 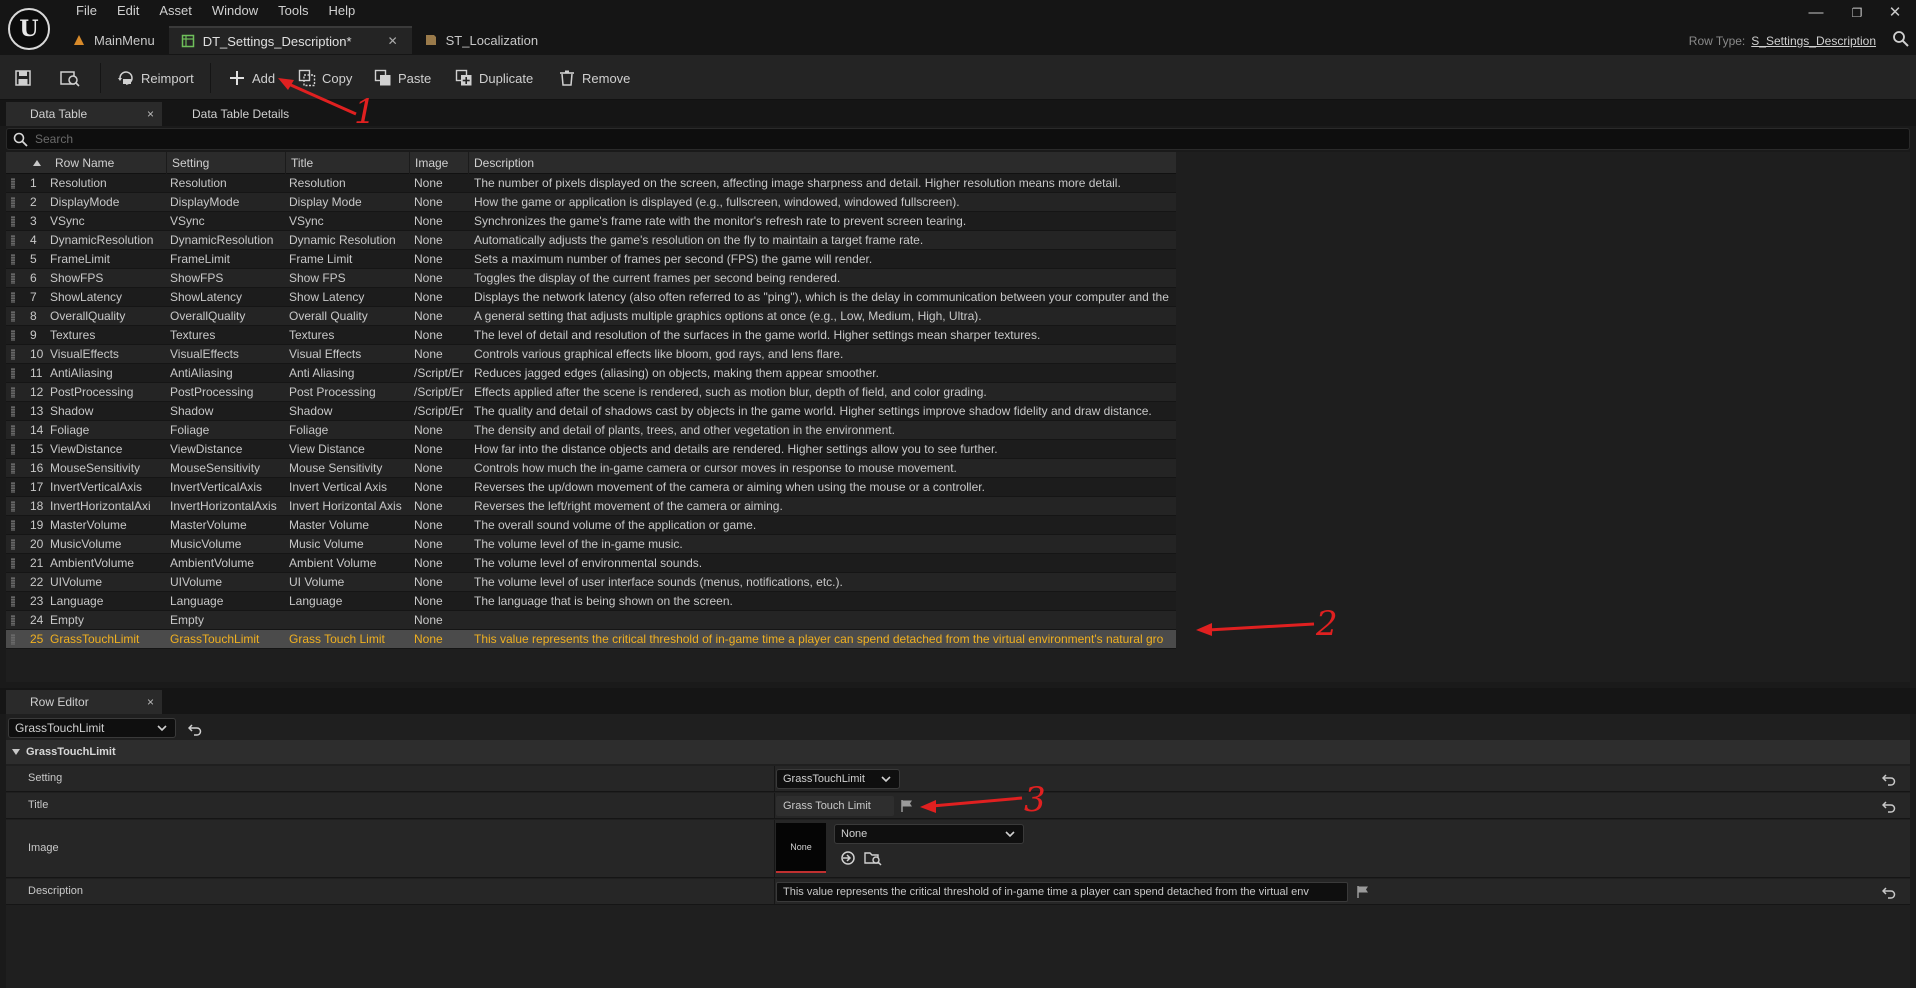 I want to click on row-type-value: S_Settings_Description, so click(x=1813, y=41).